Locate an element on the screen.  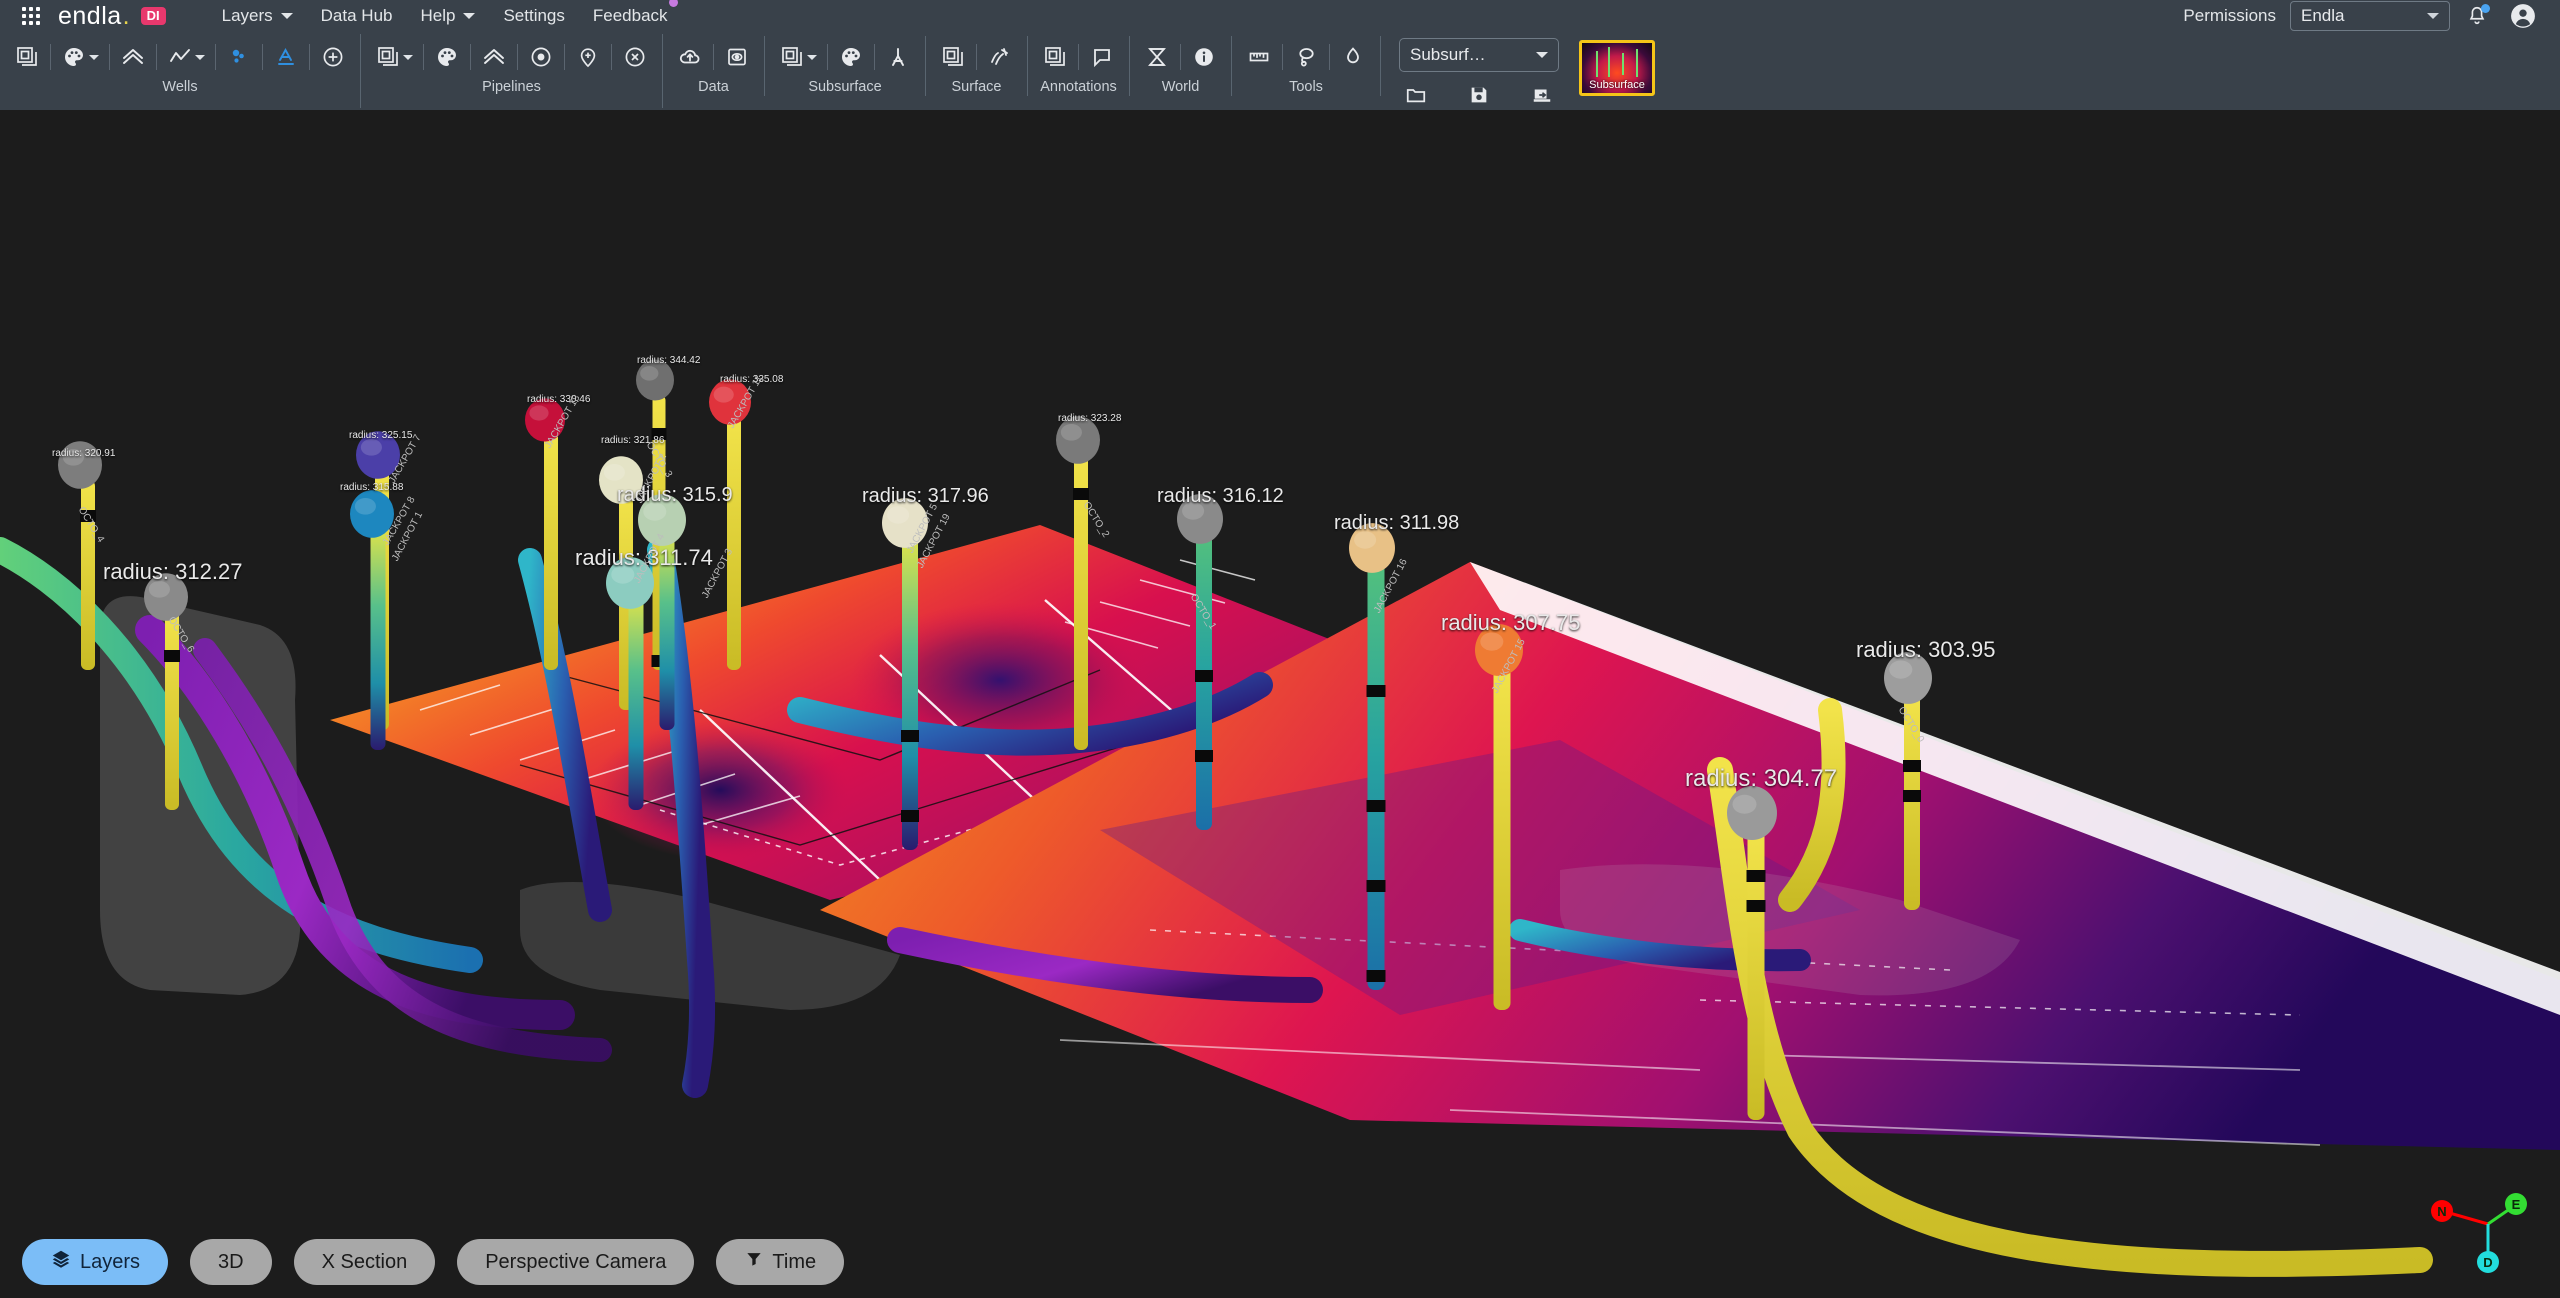
world-info-icon is located at coordinates (1204, 57).